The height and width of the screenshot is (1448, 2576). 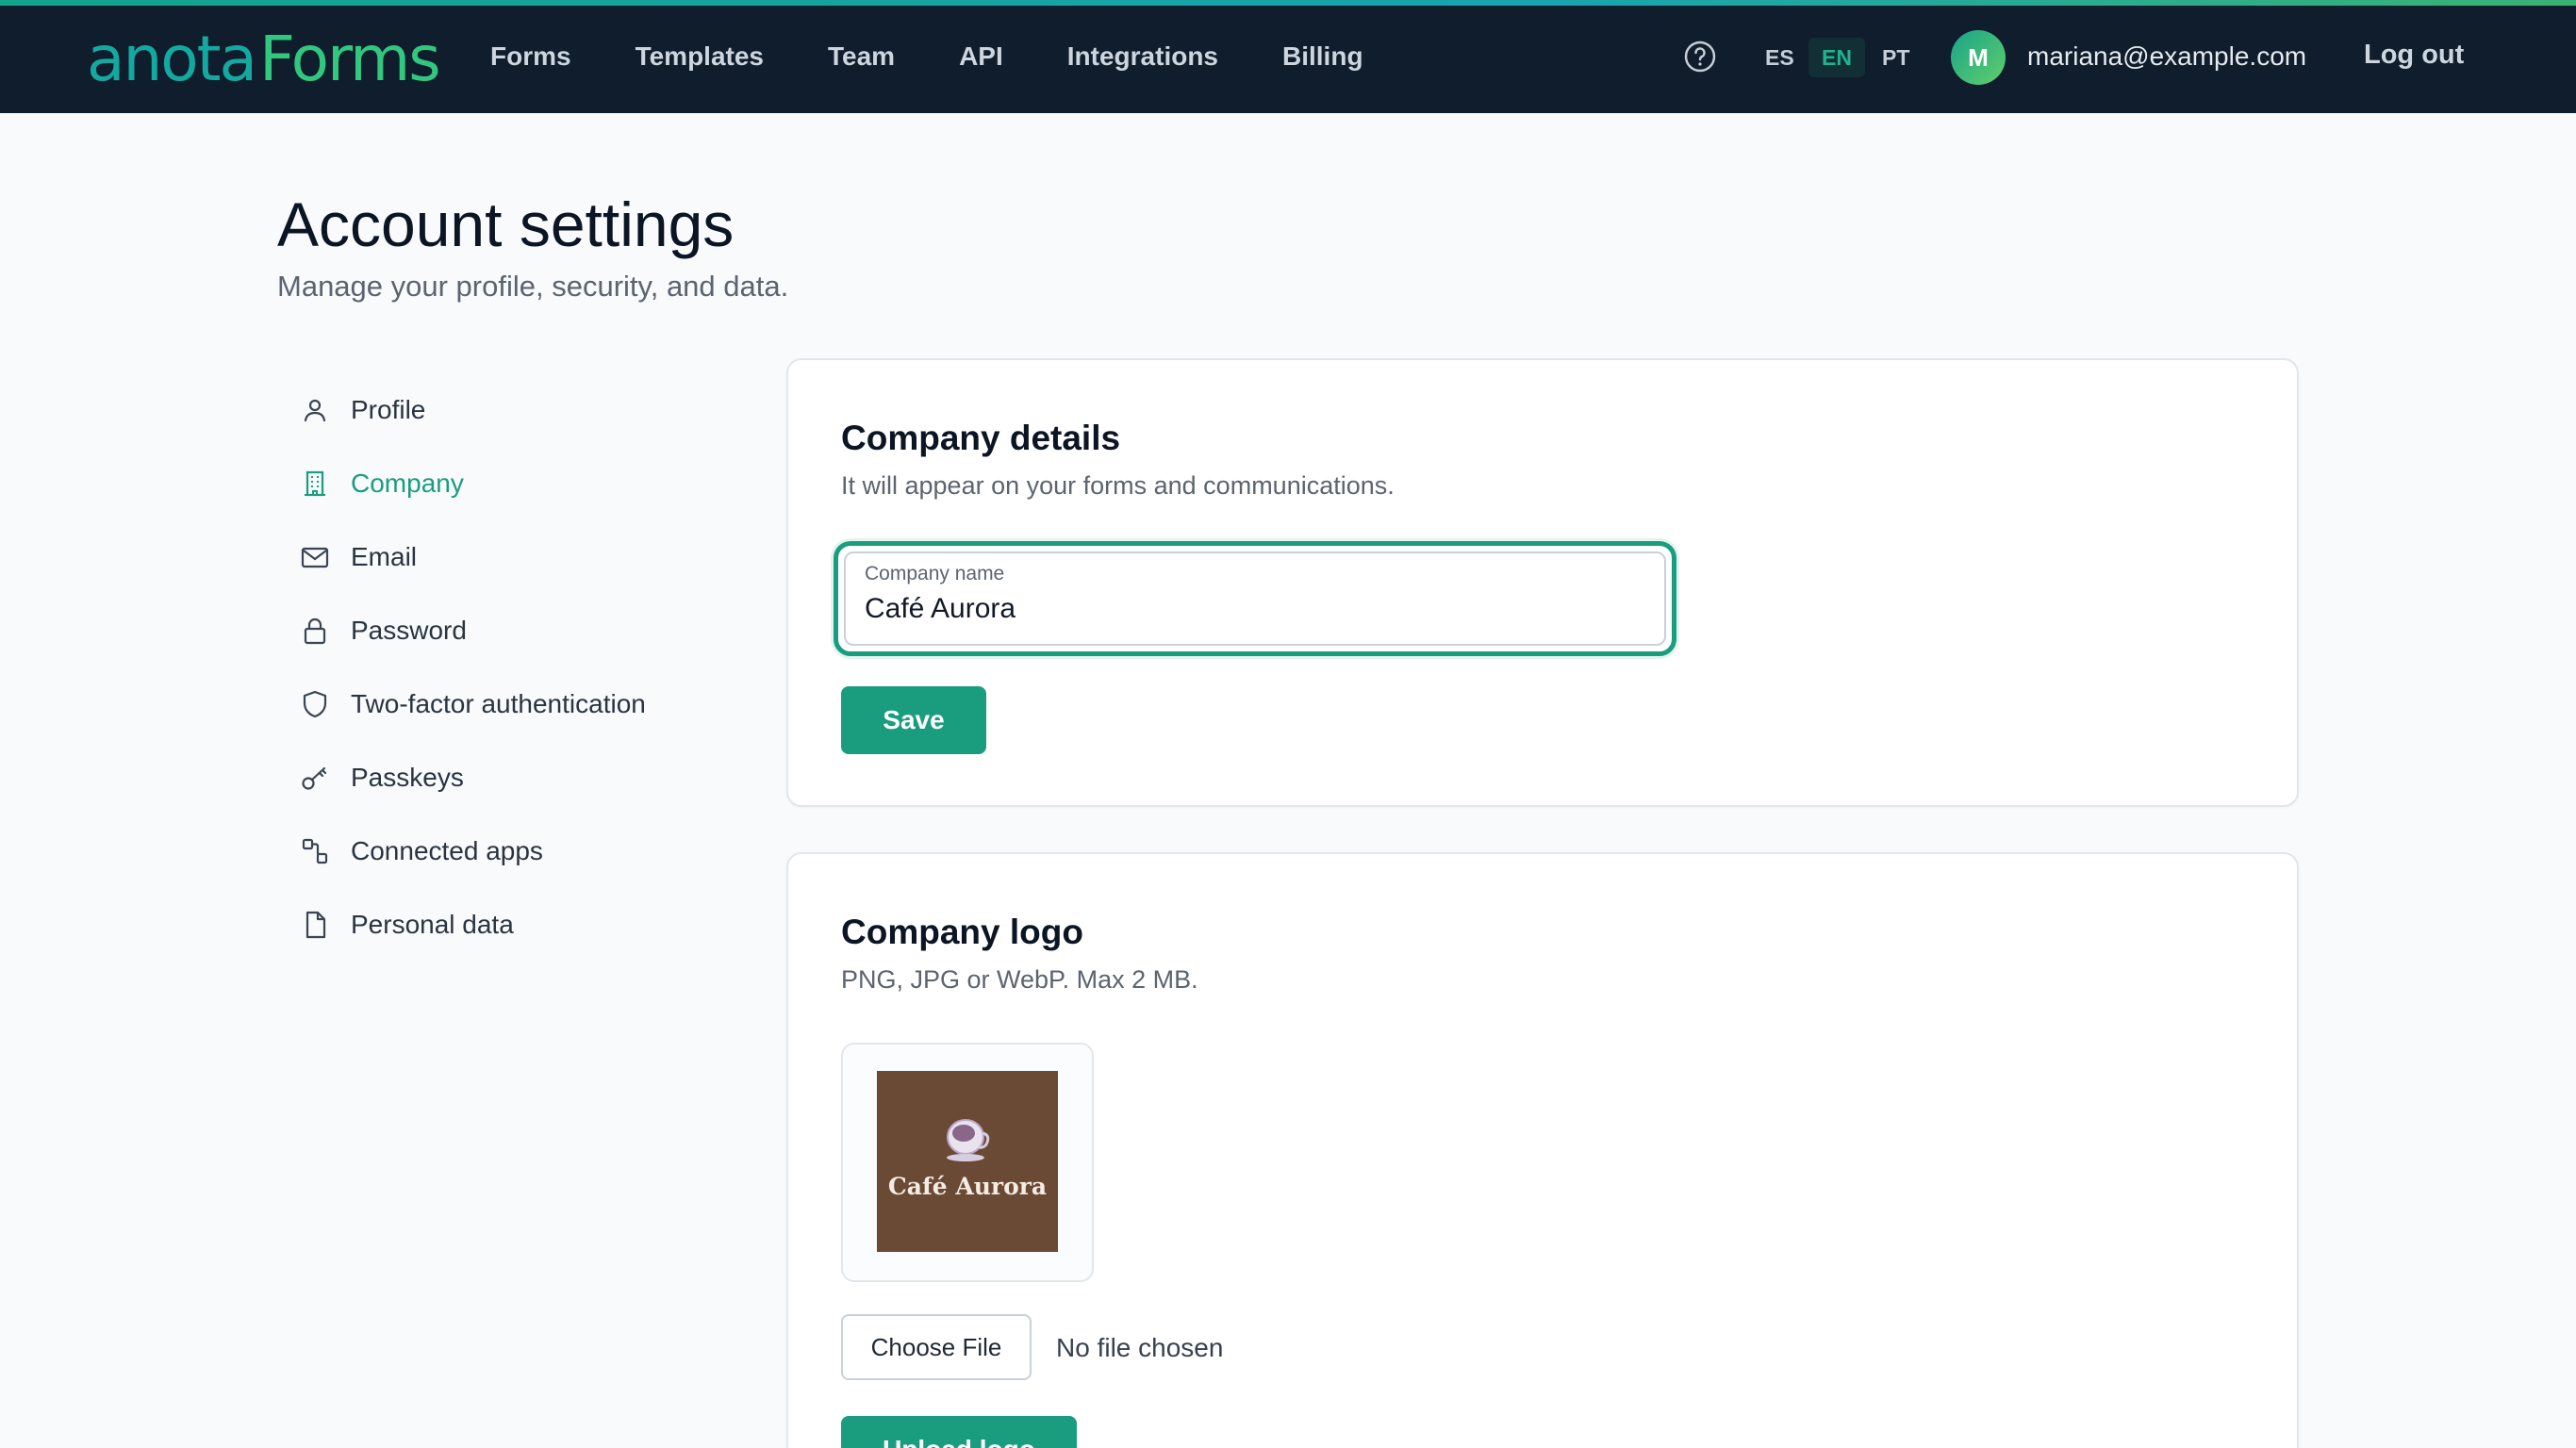 What do you see at coordinates (432, 924) in the screenshot?
I see `sidebar-item-label: Personal data` at bounding box center [432, 924].